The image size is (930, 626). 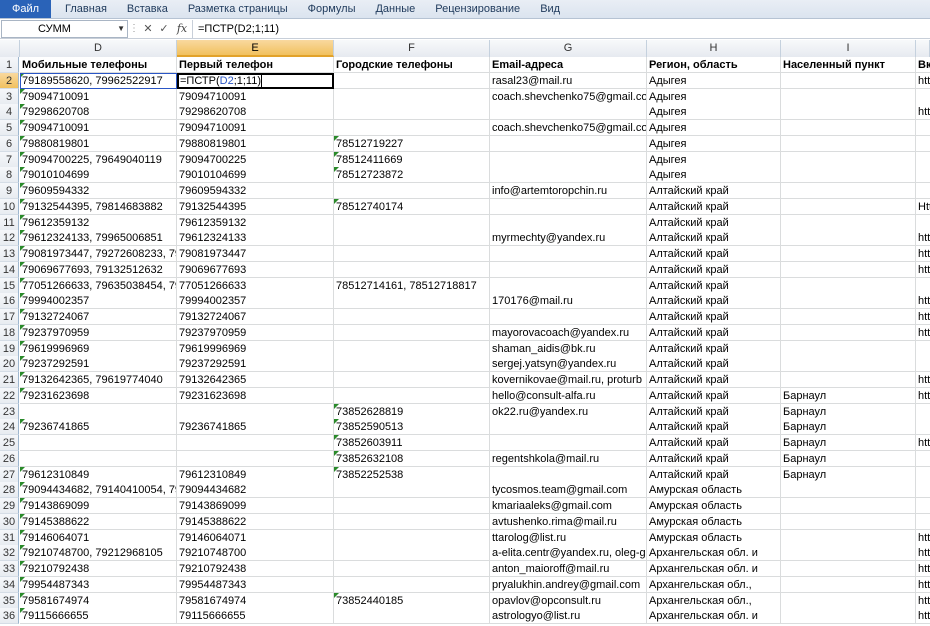 I want to click on row-header: 36, so click(x=9, y=616).